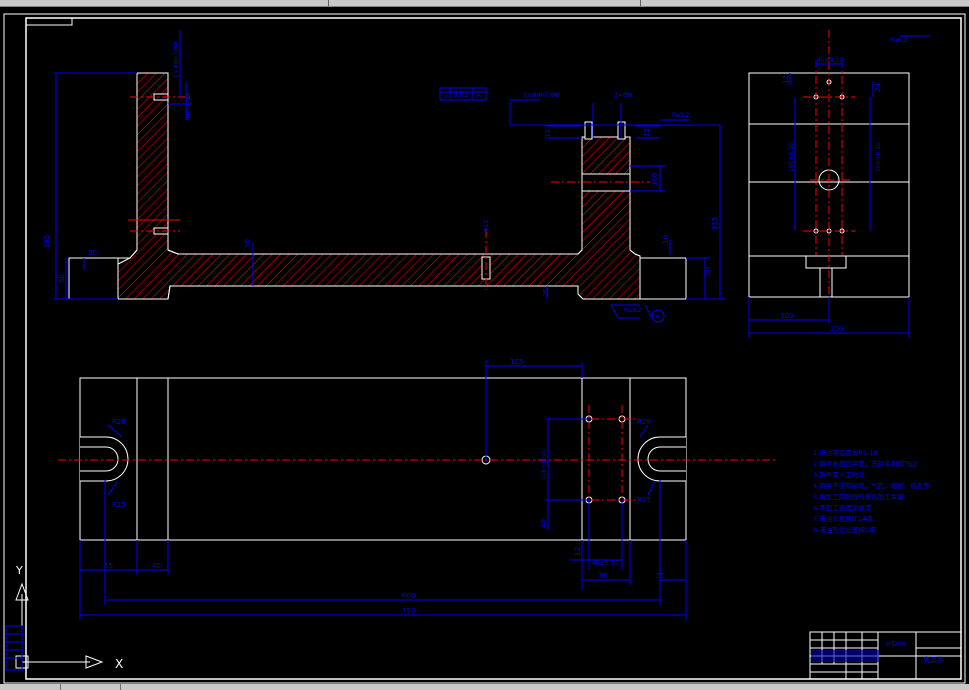 This screenshot has width=969, height=690. I want to click on note-1: 1.未注铸造圆角R5-10, so click(845, 452).